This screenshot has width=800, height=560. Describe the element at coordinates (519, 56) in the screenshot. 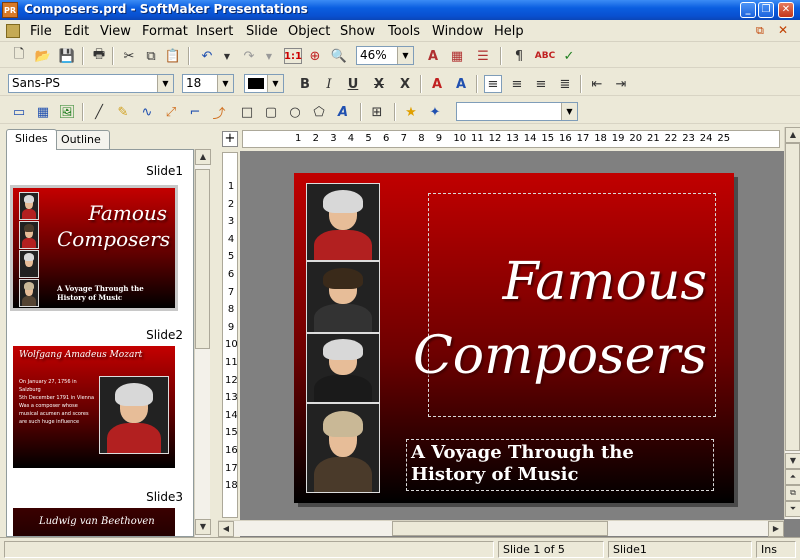

I see `pilcrow-icon: ¶` at that location.